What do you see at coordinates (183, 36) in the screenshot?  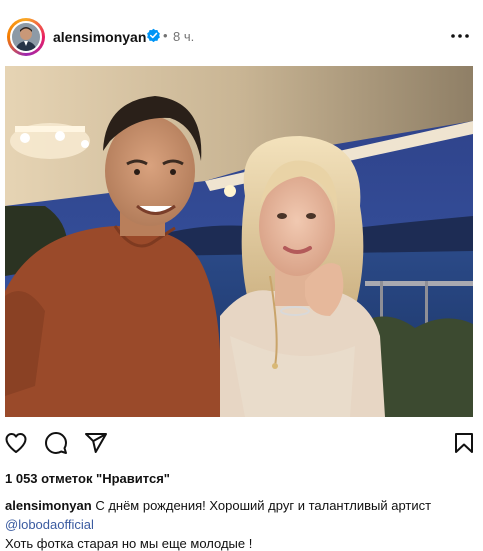 I see `post-timestamp: 8 ч.` at bounding box center [183, 36].